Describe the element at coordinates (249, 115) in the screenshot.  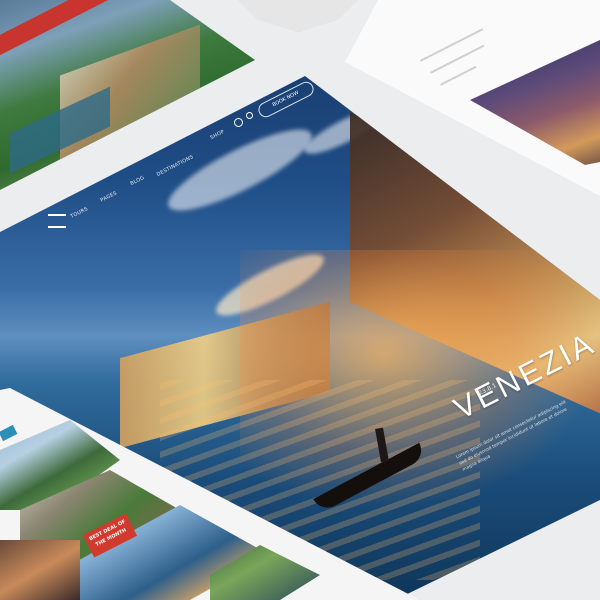
I see `search-icon` at that location.